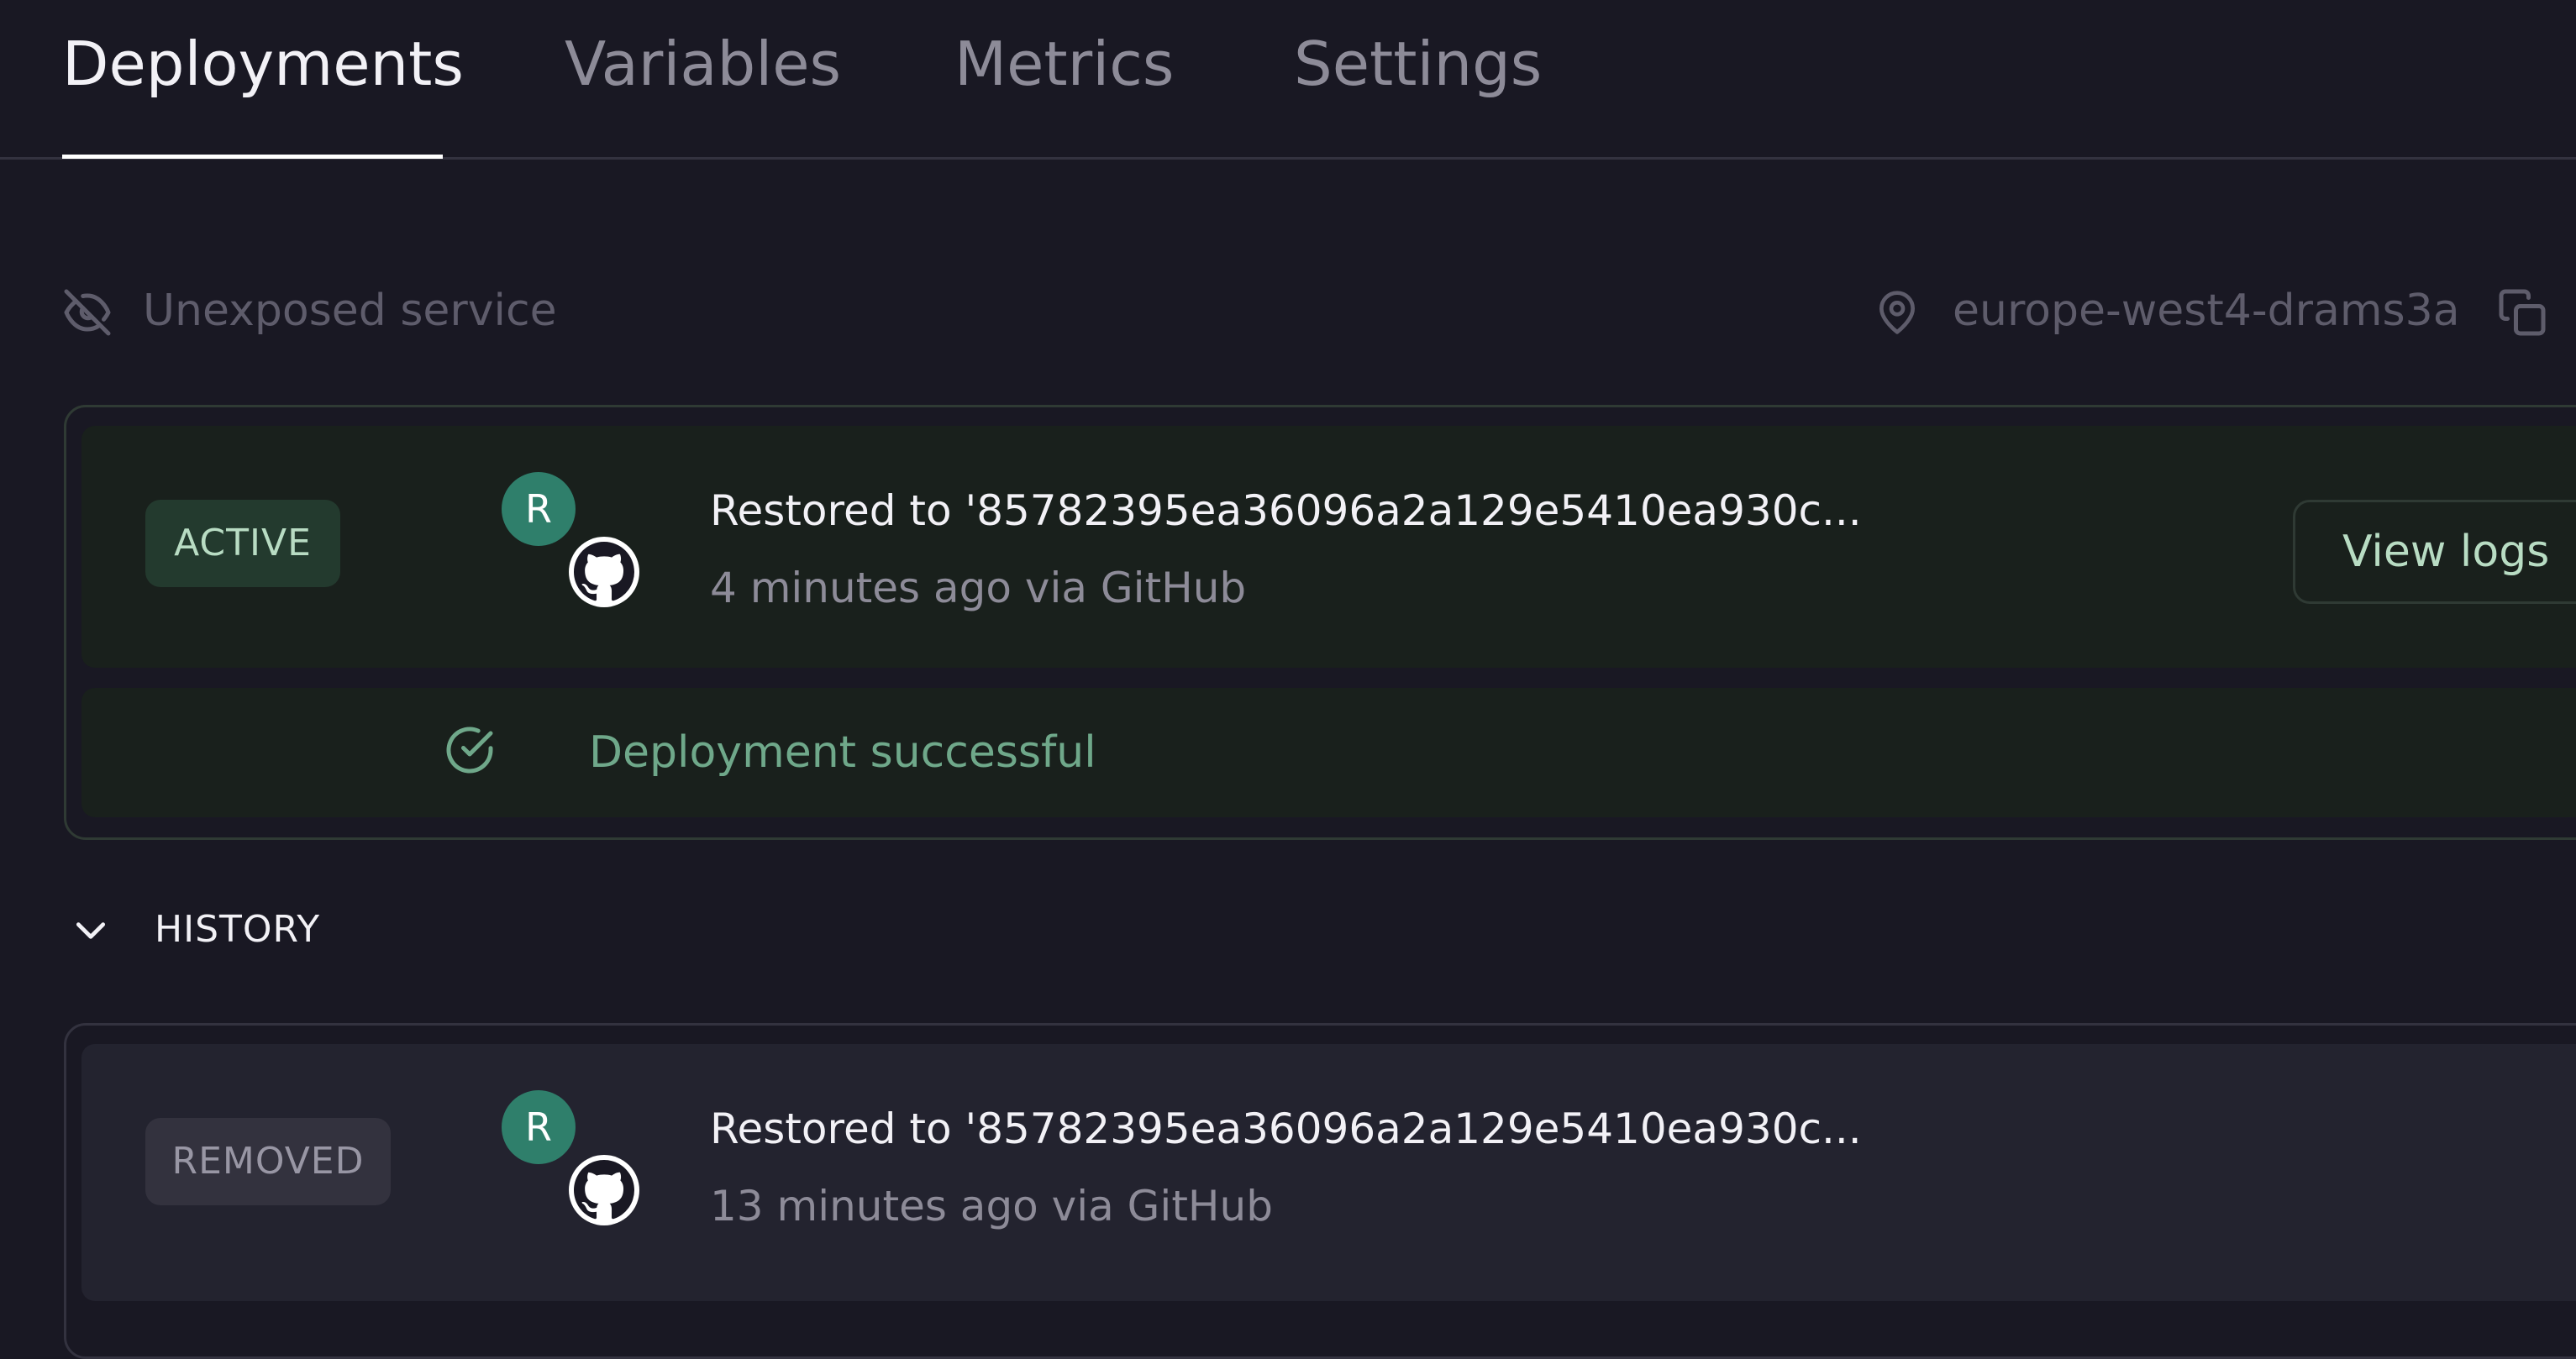 The height and width of the screenshot is (1359, 2576). What do you see at coordinates (991, 1206) in the screenshot?
I see `deployment-meta: 13 minutes ago via GitHub` at bounding box center [991, 1206].